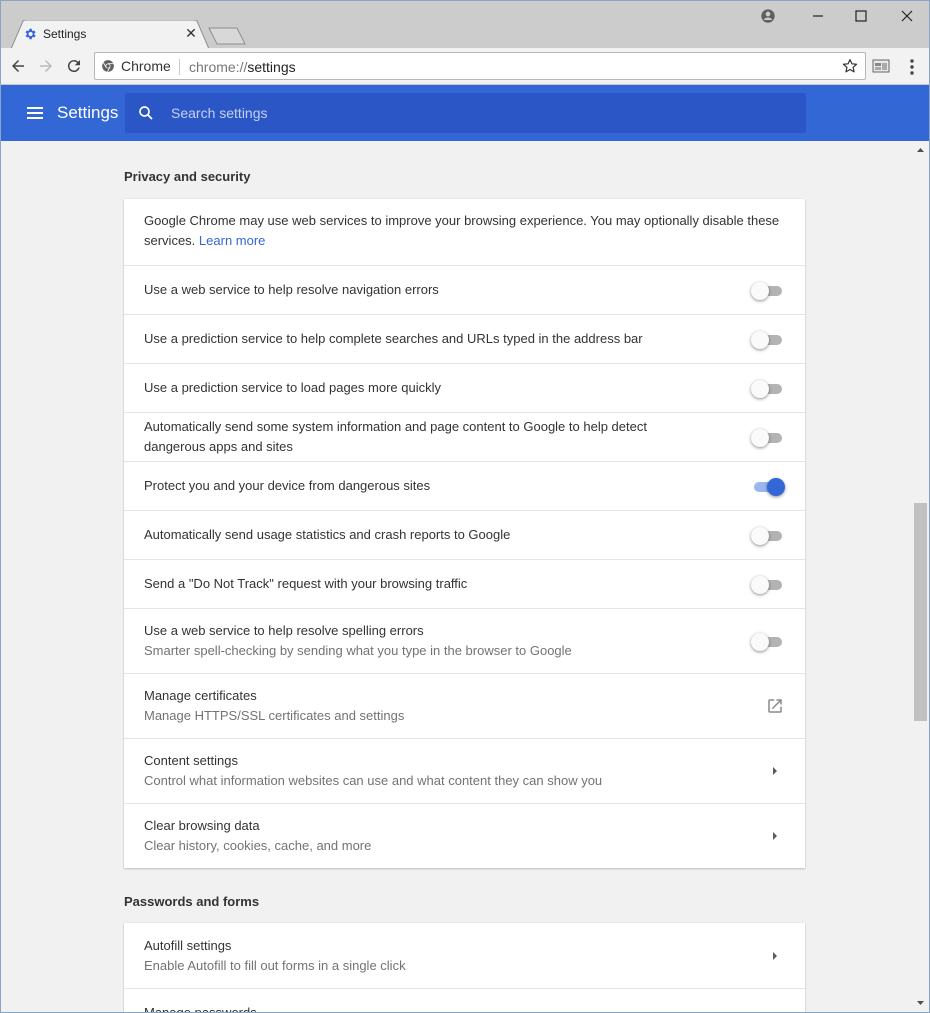  What do you see at coordinates (882, 67) in the screenshot?
I see `extension-icon` at bounding box center [882, 67].